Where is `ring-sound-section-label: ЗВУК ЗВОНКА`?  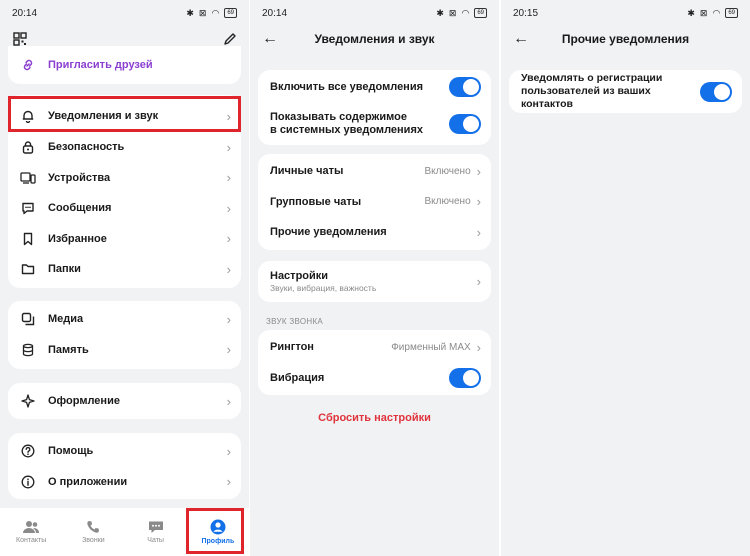 ring-sound-section-label: ЗВУК ЗВОНКА is located at coordinates (295, 321).